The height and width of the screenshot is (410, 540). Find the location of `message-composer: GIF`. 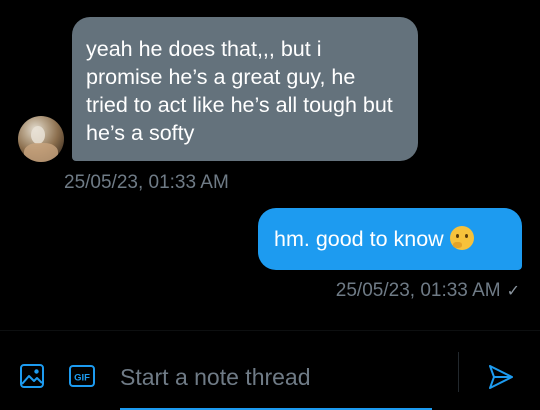

message-composer: GIF is located at coordinates (270, 380).